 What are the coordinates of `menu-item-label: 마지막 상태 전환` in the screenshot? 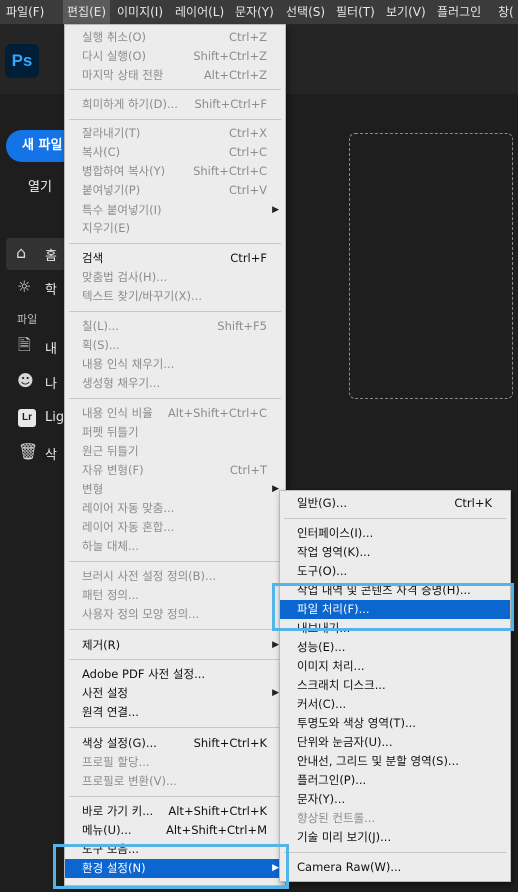 It's located at (123, 75).